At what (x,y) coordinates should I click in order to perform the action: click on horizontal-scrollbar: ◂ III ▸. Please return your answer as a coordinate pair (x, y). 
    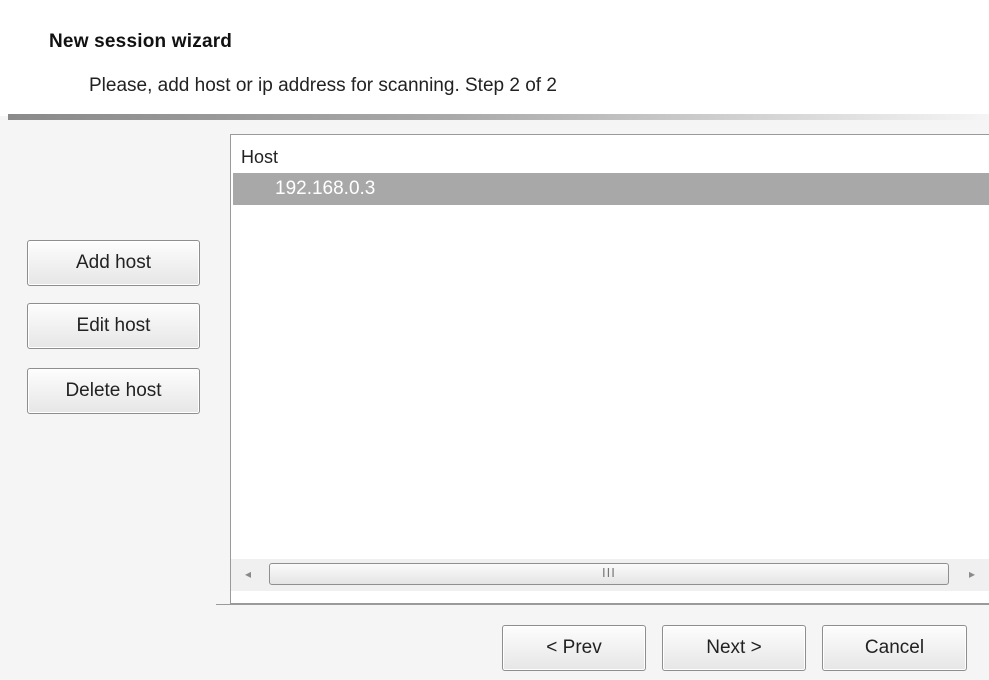
    Looking at the image, I should click on (610, 575).